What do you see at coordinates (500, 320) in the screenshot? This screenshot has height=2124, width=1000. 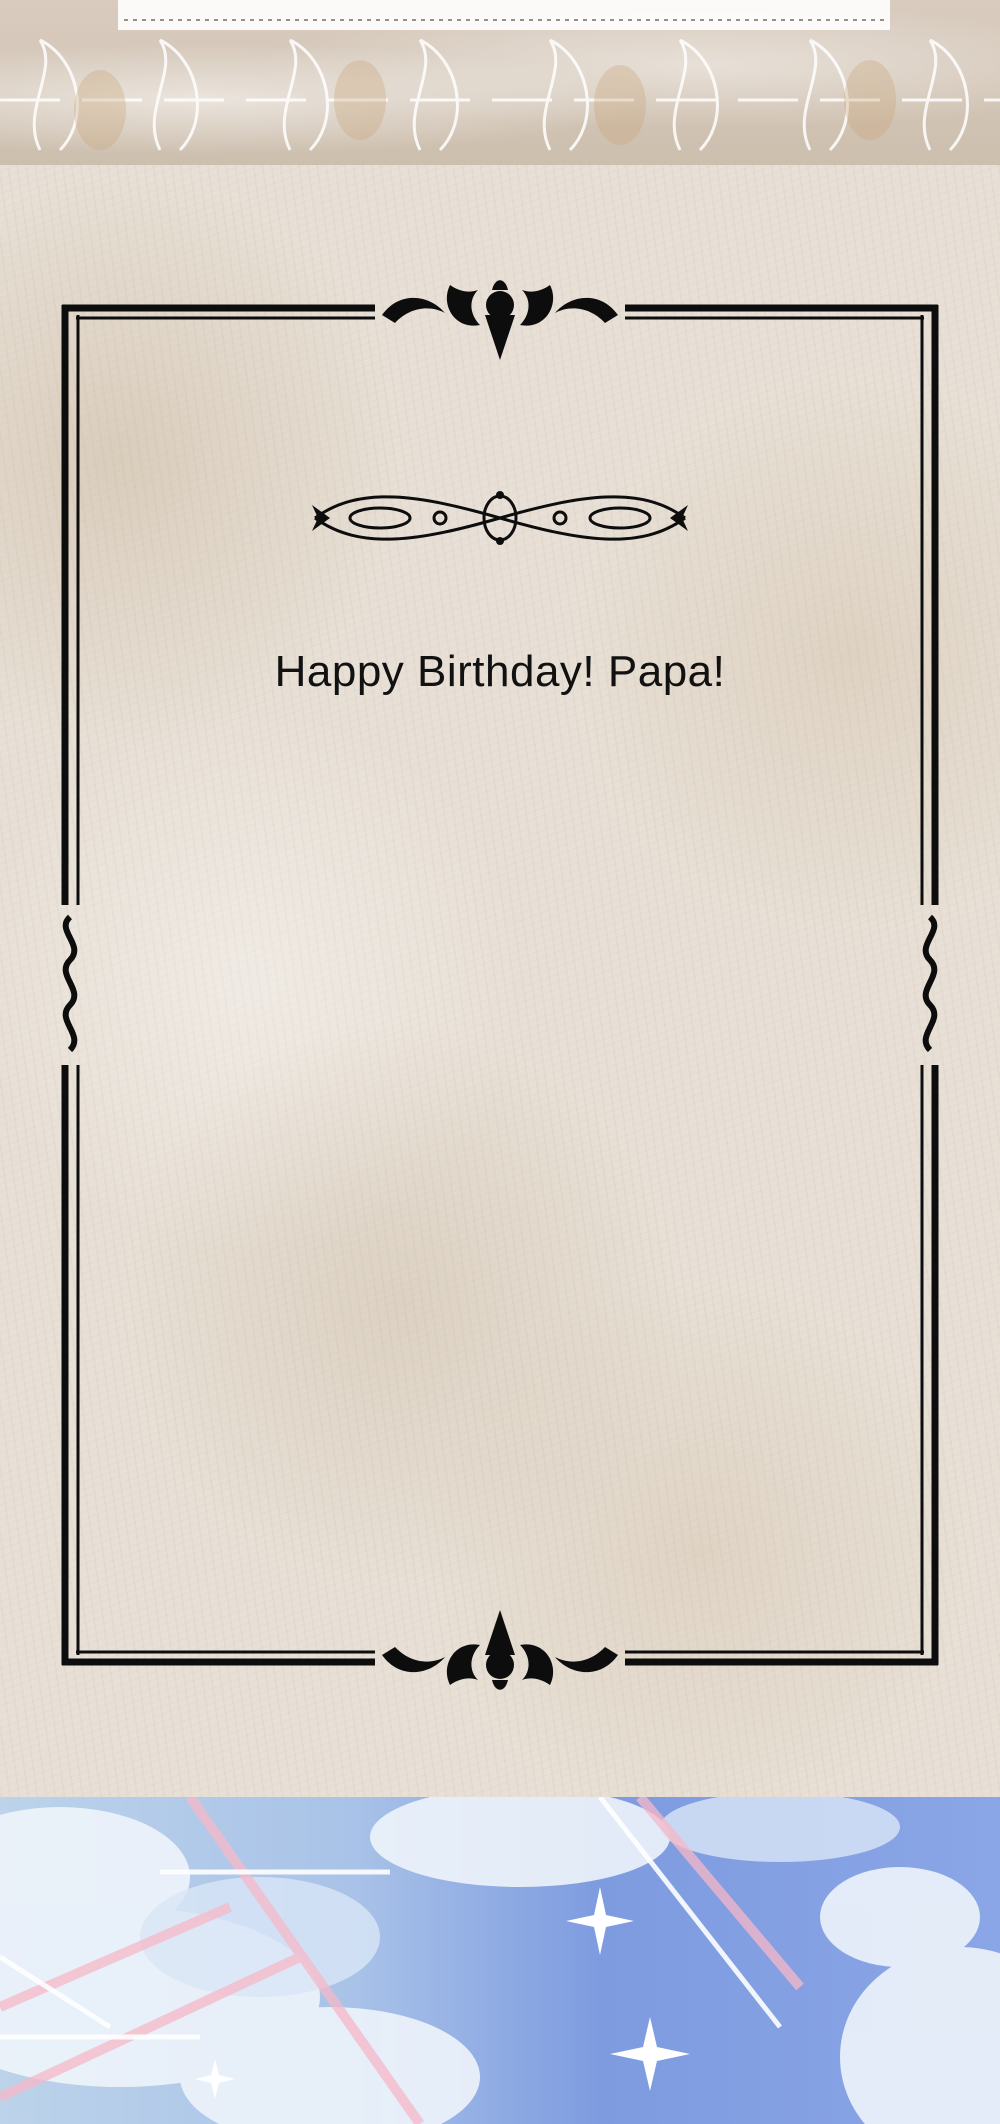 I see `top-flourish-icon` at bounding box center [500, 320].